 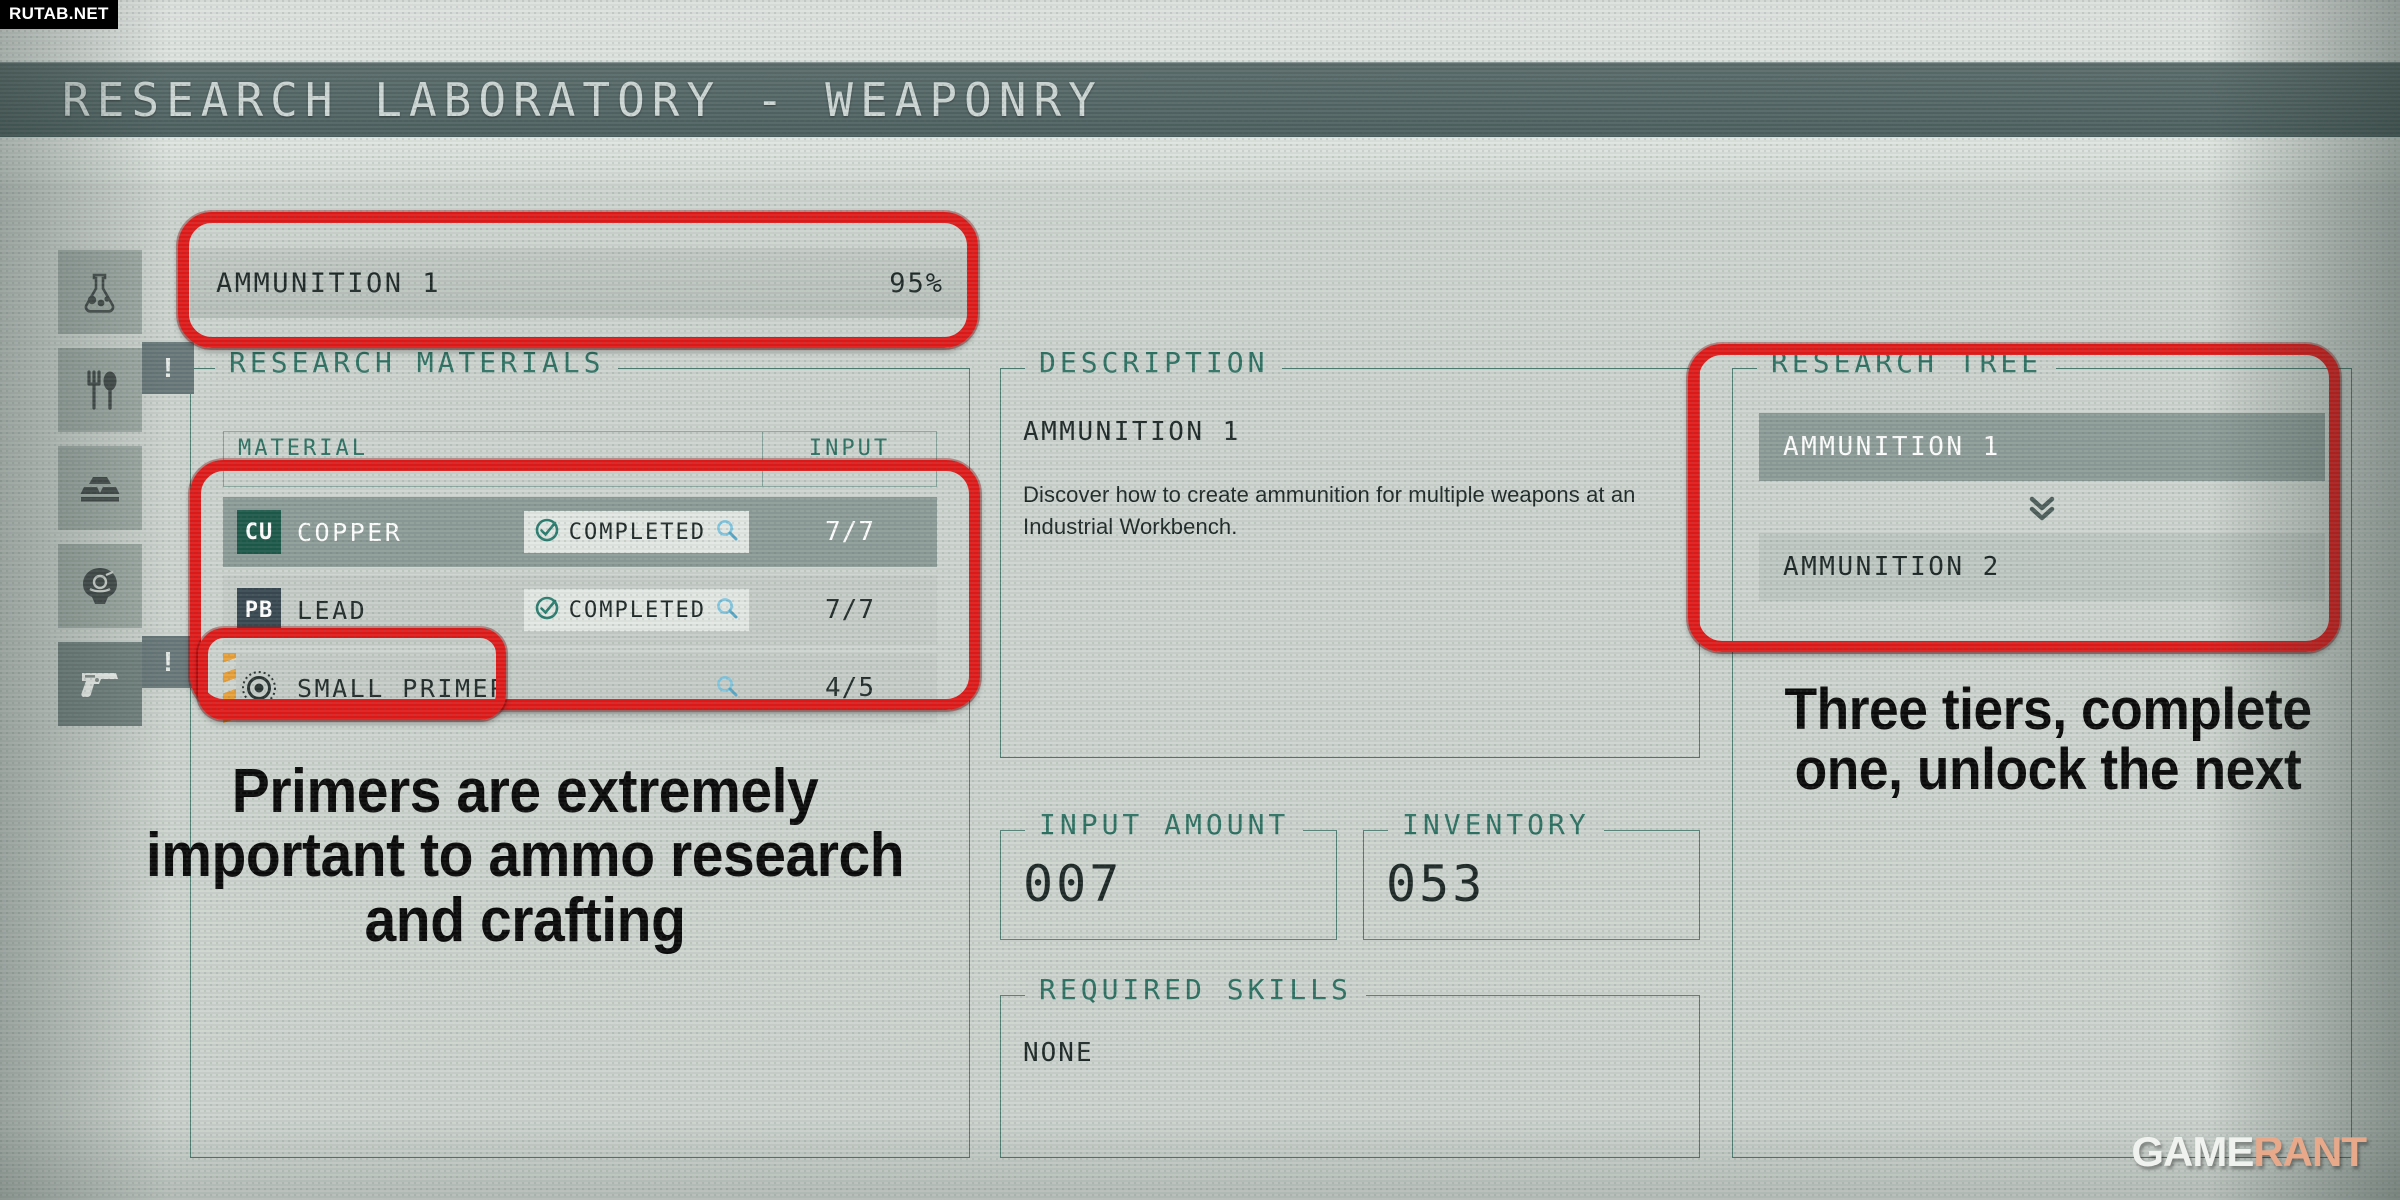 I want to click on required-skills-panel: REQUIRED SKILLS NONE, so click(x=1350, y=1065).